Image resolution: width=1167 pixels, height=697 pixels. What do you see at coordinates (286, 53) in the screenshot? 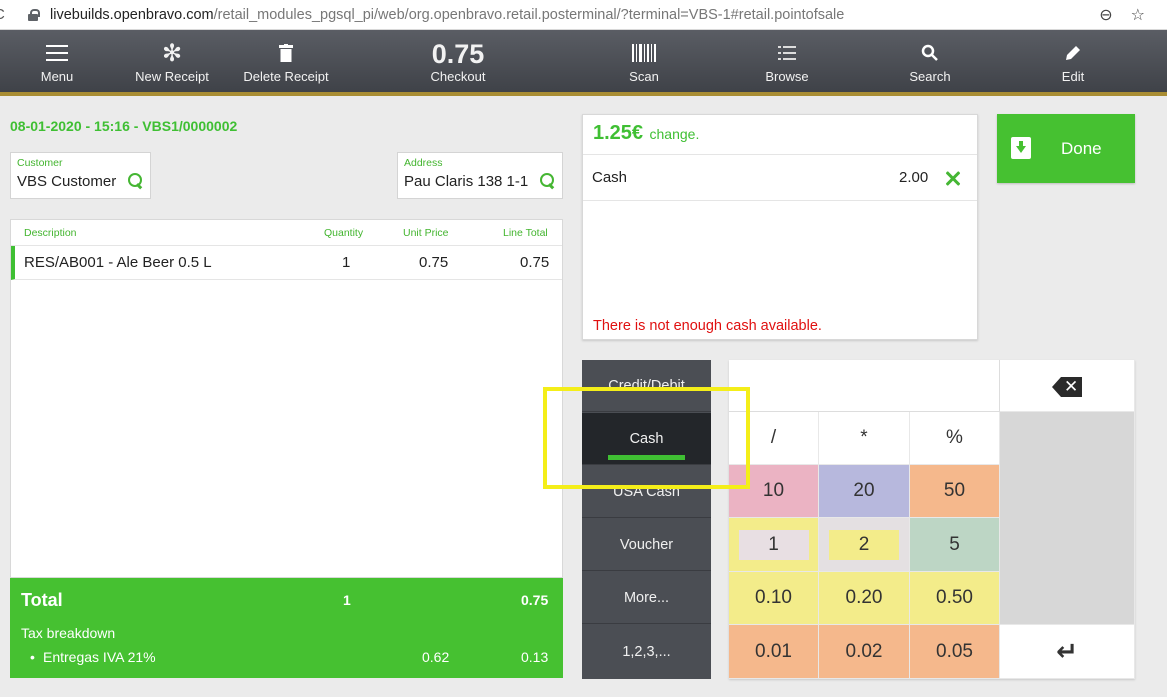
I see `trash-icon` at bounding box center [286, 53].